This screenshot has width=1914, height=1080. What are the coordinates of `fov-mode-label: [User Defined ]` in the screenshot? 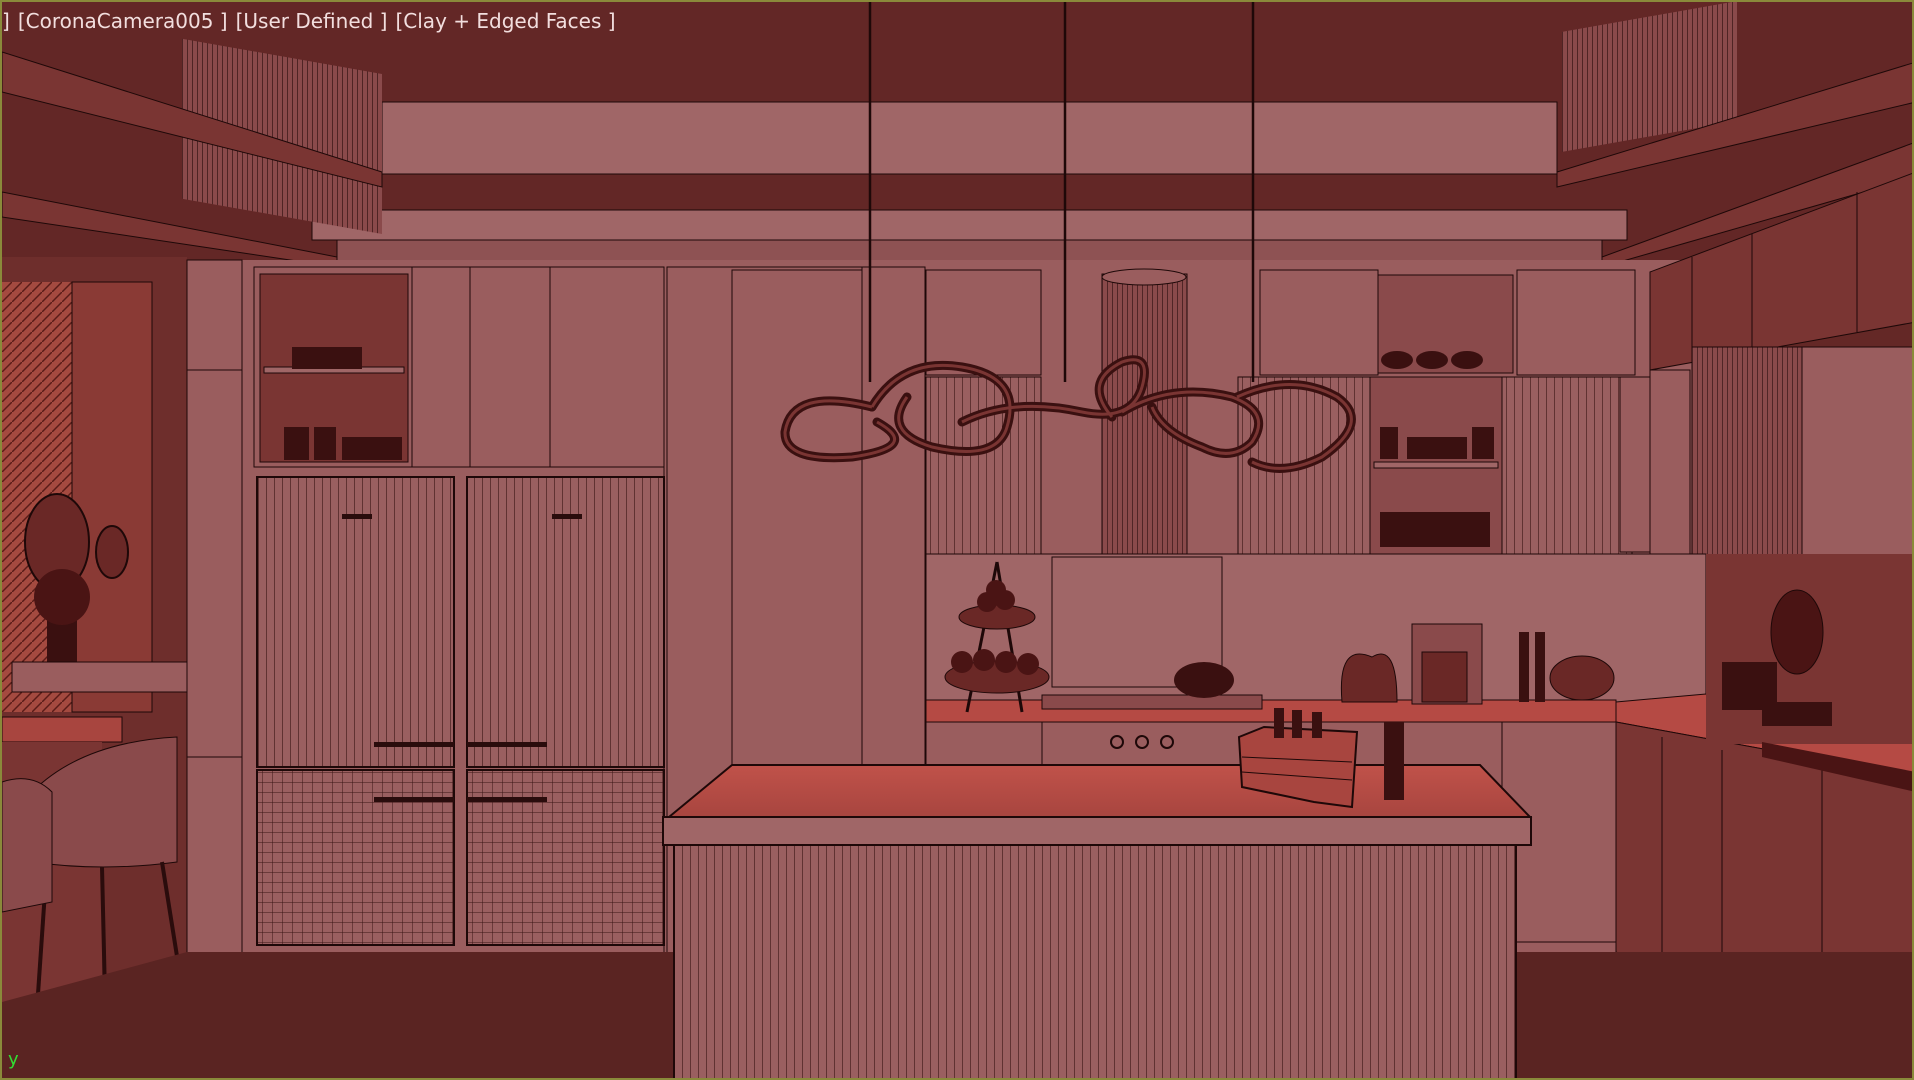 It's located at (312, 21).